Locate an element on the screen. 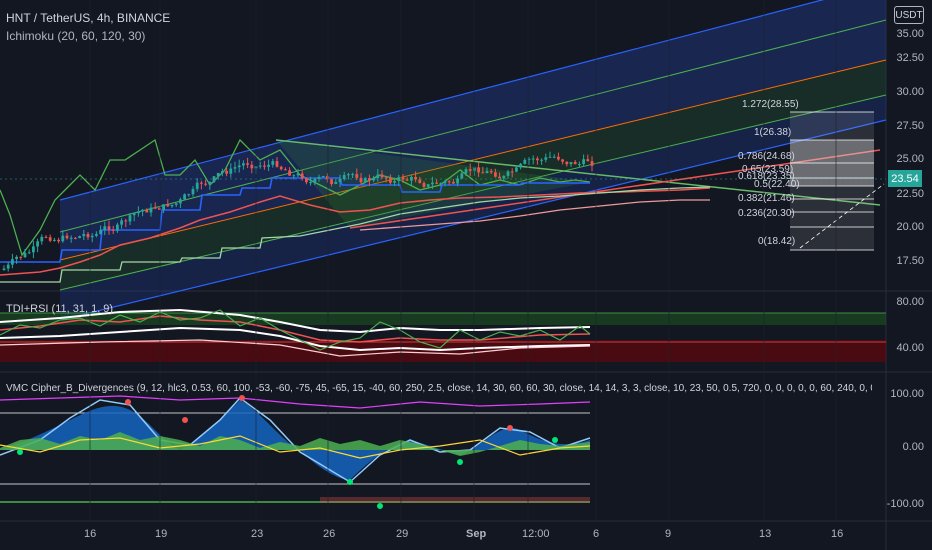 The height and width of the screenshot is (550, 932). vmc-tick: 0.00 is located at coordinates (913, 447).